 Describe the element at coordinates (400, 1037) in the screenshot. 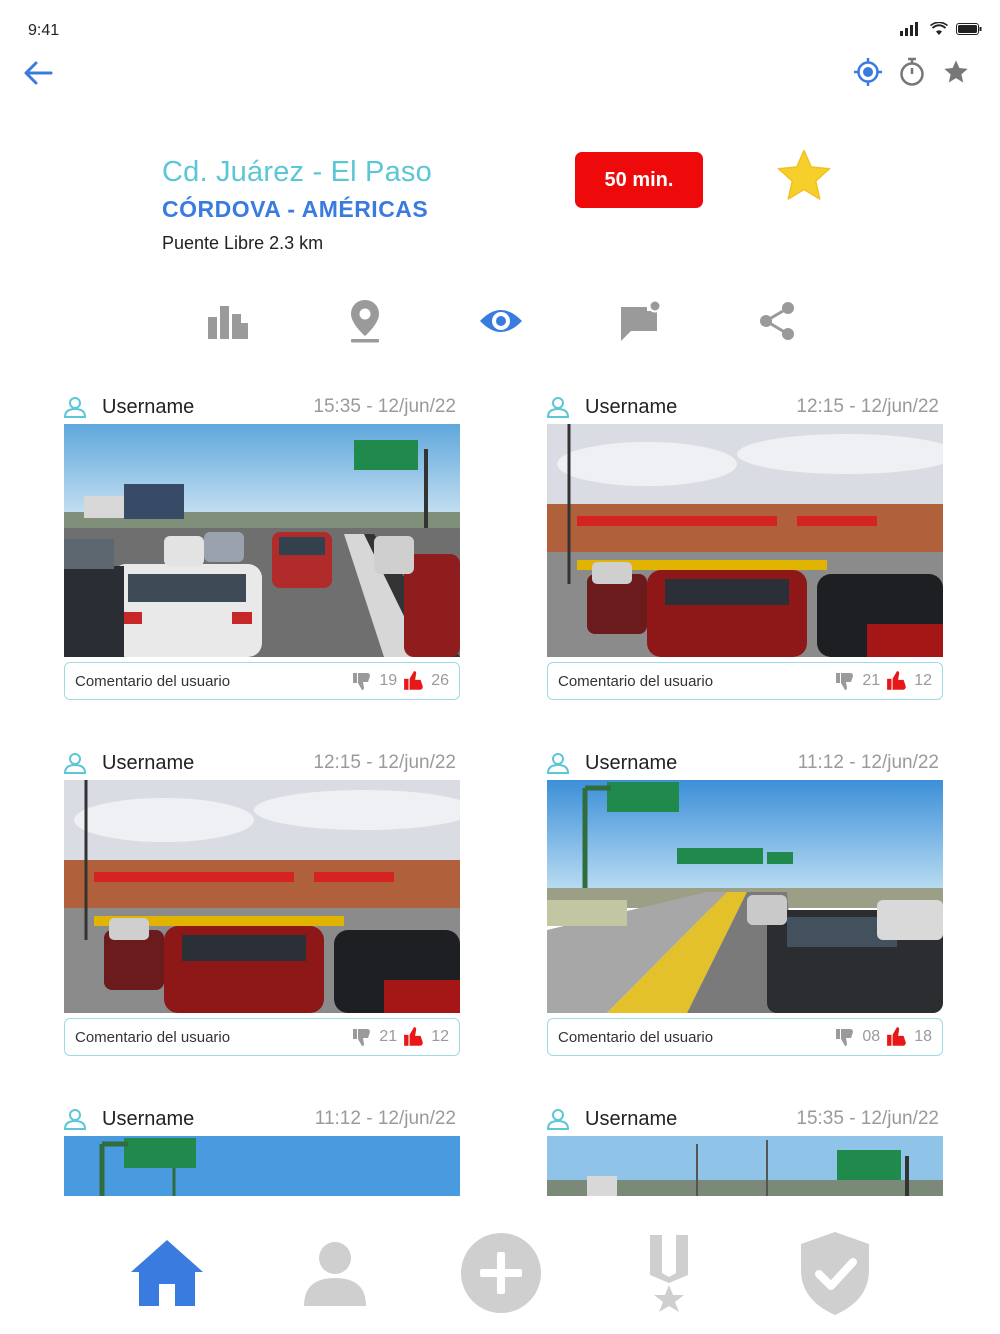

I see `votes: 21 12` at that location.